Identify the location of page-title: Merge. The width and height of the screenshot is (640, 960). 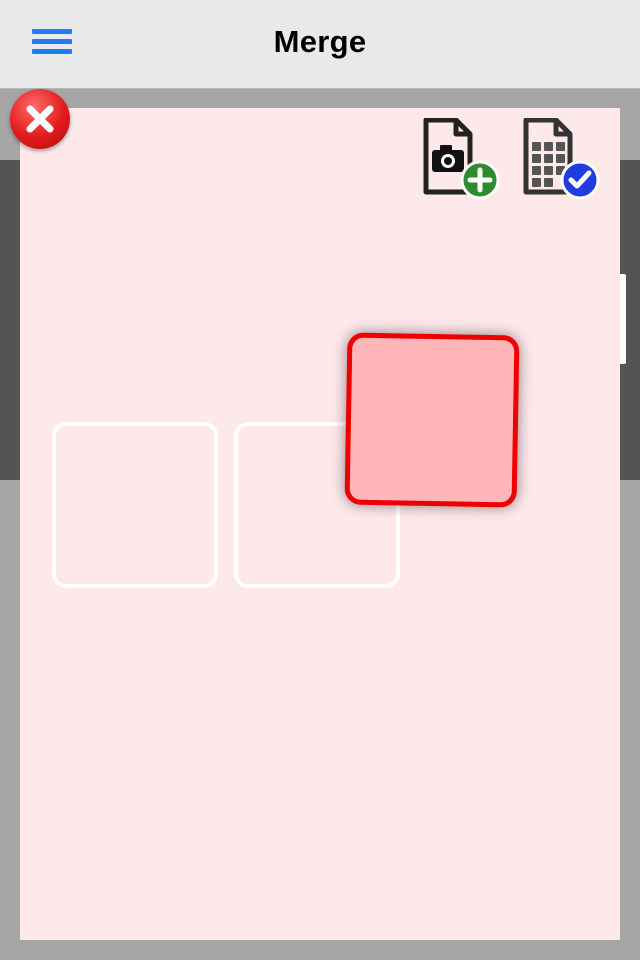
(320, 41).